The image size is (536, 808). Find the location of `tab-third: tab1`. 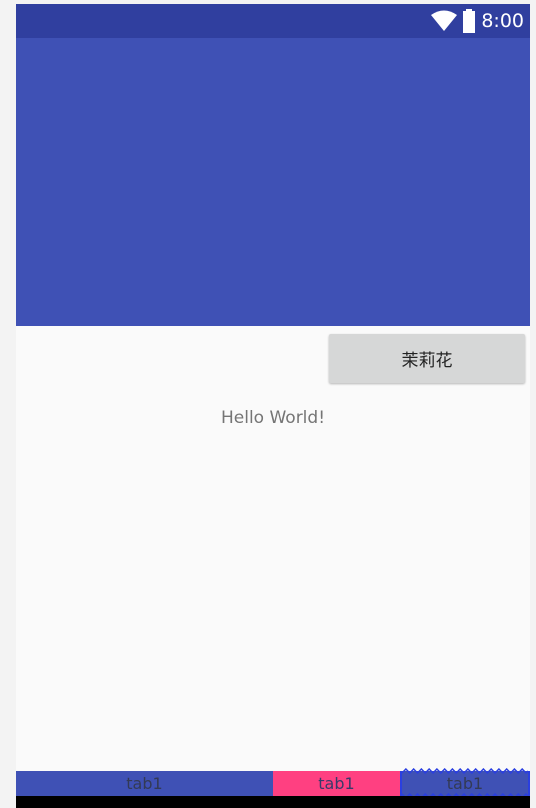

tab-third: tab1 is located at coordinates (465, 783).